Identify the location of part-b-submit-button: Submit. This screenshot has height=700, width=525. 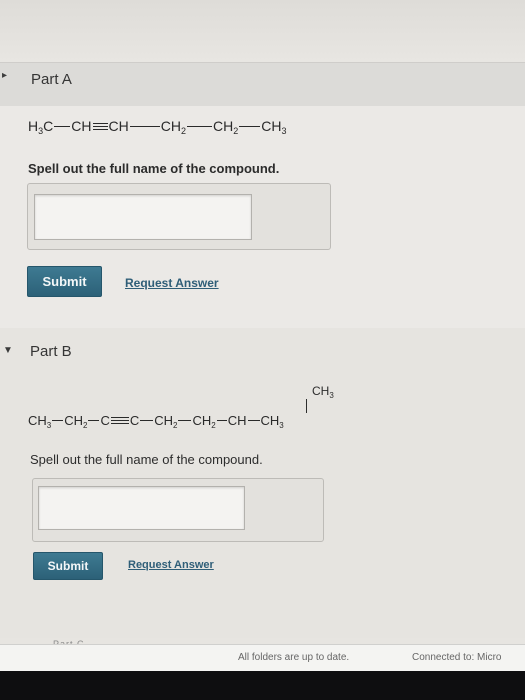
(68, 566).